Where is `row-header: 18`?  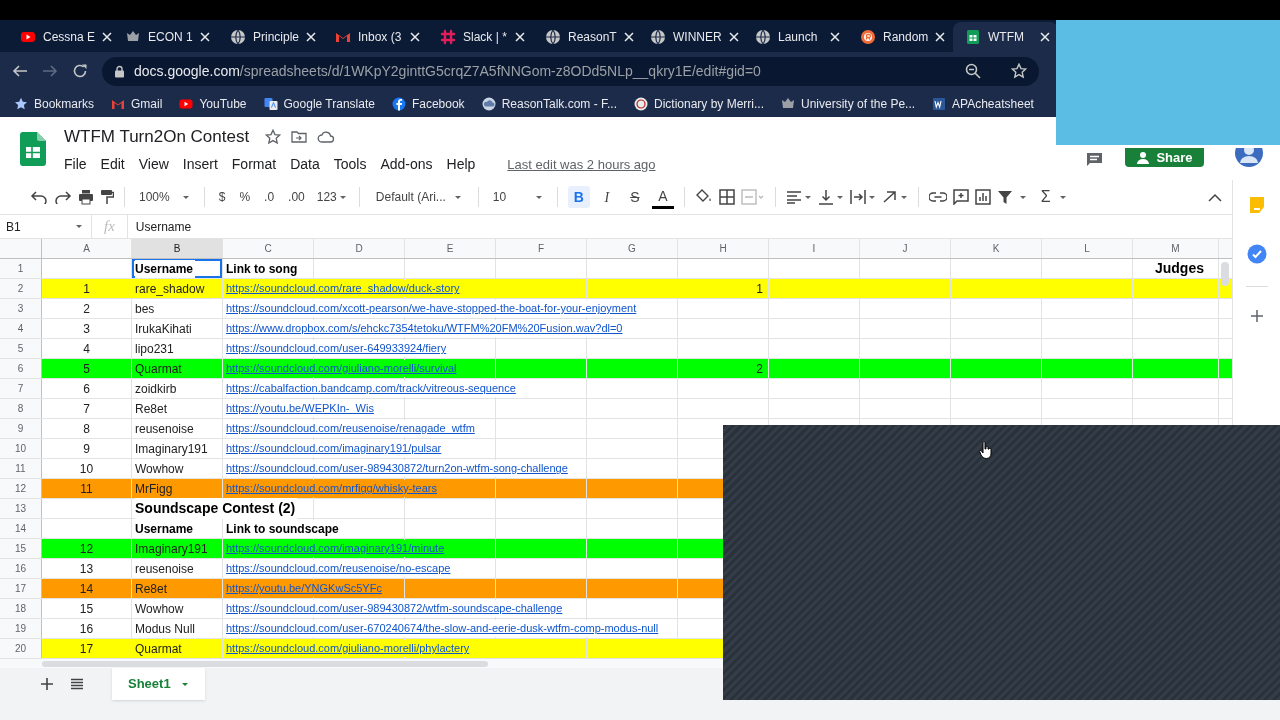
row-header: 18 is located at coordinates (21, 608).